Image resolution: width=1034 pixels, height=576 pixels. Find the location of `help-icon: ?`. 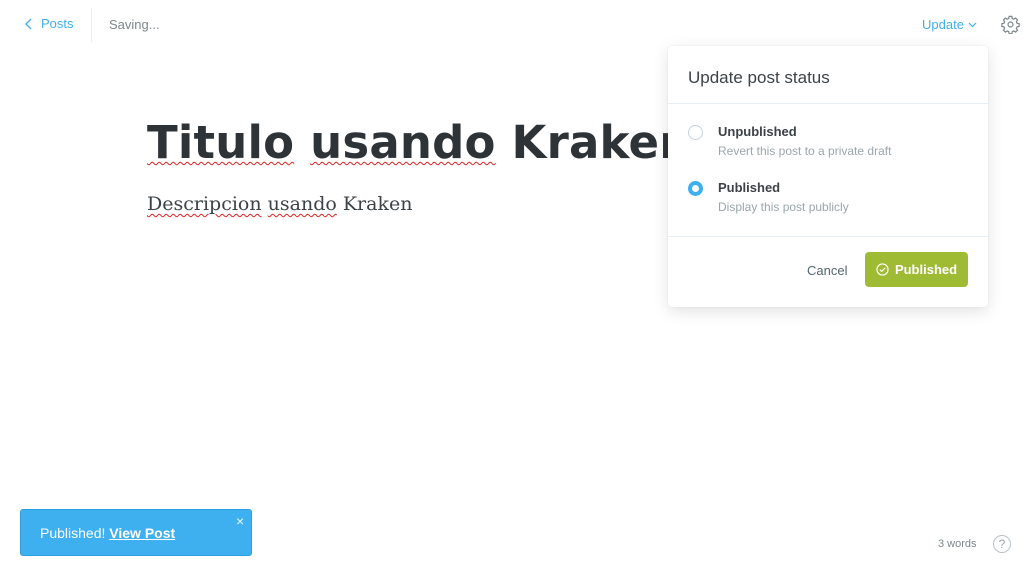

help-icon: ? is located at coordinates (1002, 544).